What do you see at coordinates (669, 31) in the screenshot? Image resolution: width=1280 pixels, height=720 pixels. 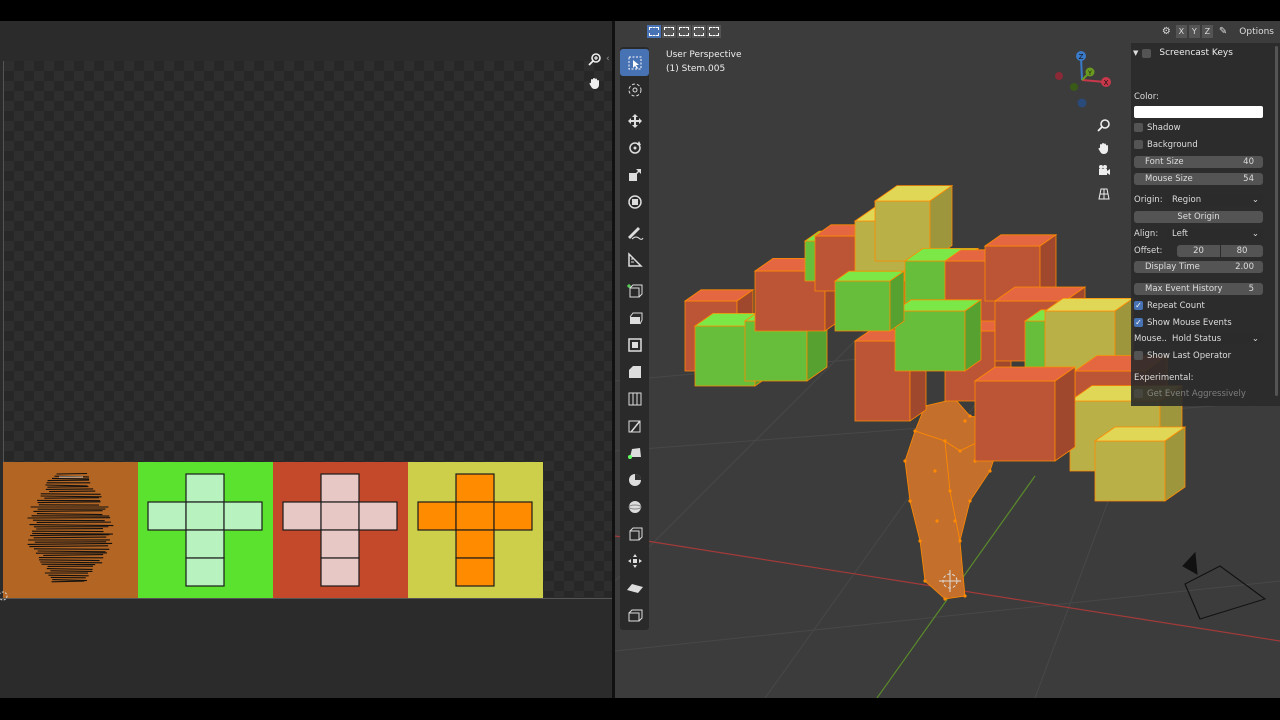 I see `select-extend-button` at bounding box center [669, 31].